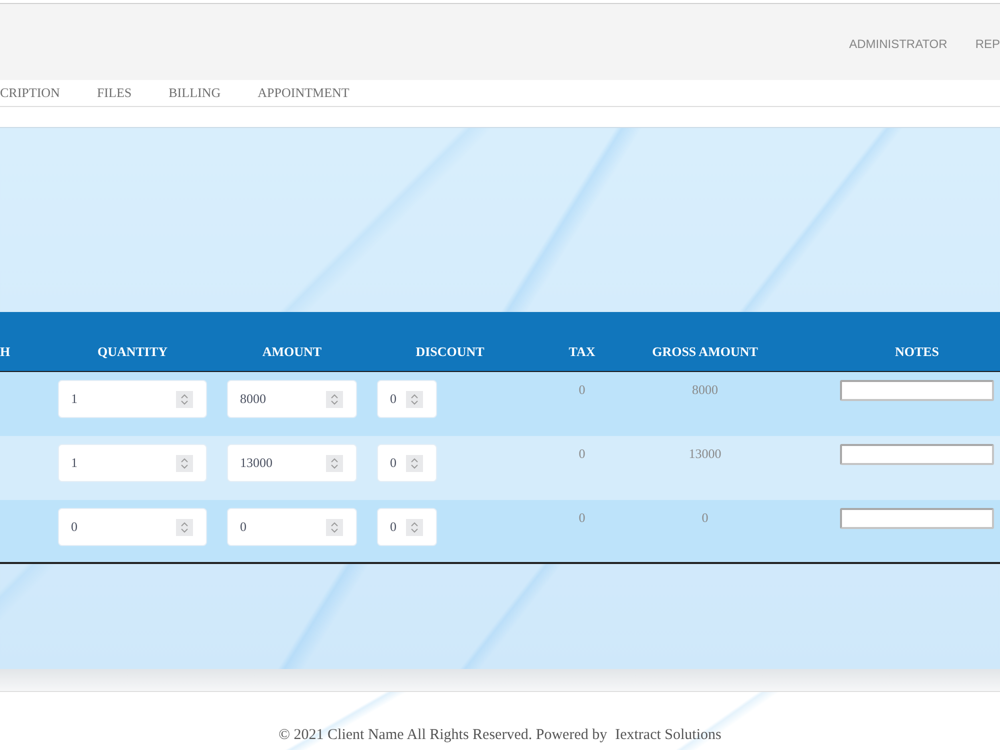  I want to click on gross-amount: 13000, so click(705, 454).